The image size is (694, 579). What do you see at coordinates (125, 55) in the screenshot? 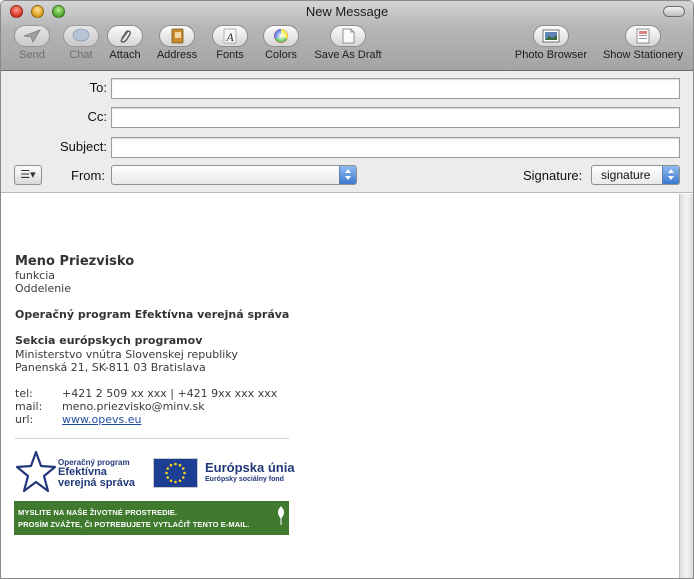
I see `attach-label: Attach` at bounding box center [125, 55].